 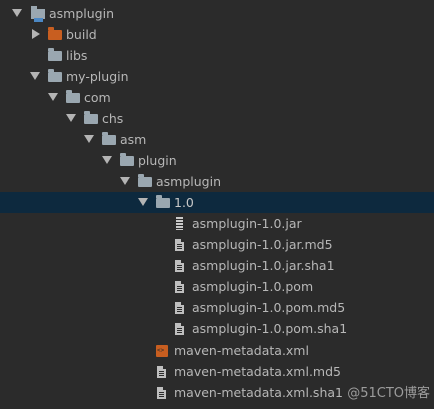 What do you see at coordinates (217, 160) in the screenshot?
I see `tree-node-plugin: plugin` at bounding box center [217, 160].